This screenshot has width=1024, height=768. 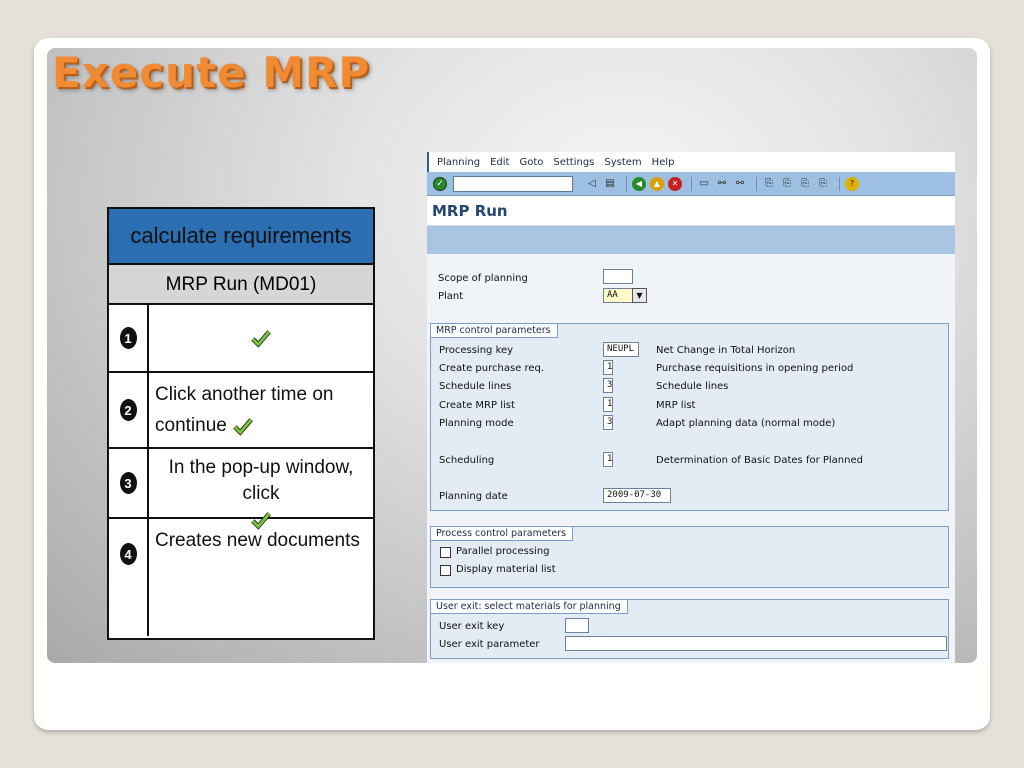 What do you see at coordinates (608, 422) in the screenshot?
I see `planning-mode-input: 3` at bounding box center [608, 422].